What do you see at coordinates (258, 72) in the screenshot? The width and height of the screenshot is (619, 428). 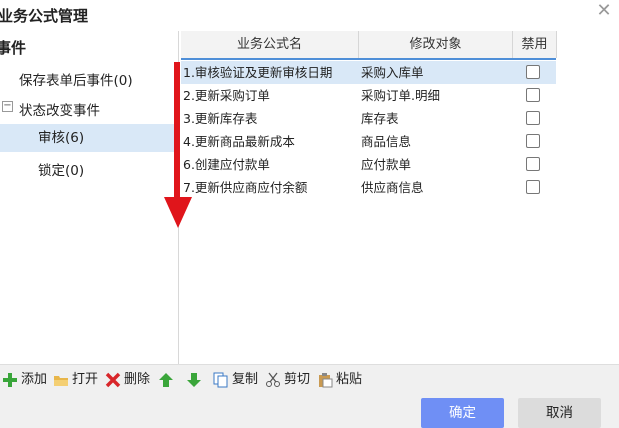 I see `formula-name: 1.审核验证及更新审核日期` at bounding box center [258, 72].